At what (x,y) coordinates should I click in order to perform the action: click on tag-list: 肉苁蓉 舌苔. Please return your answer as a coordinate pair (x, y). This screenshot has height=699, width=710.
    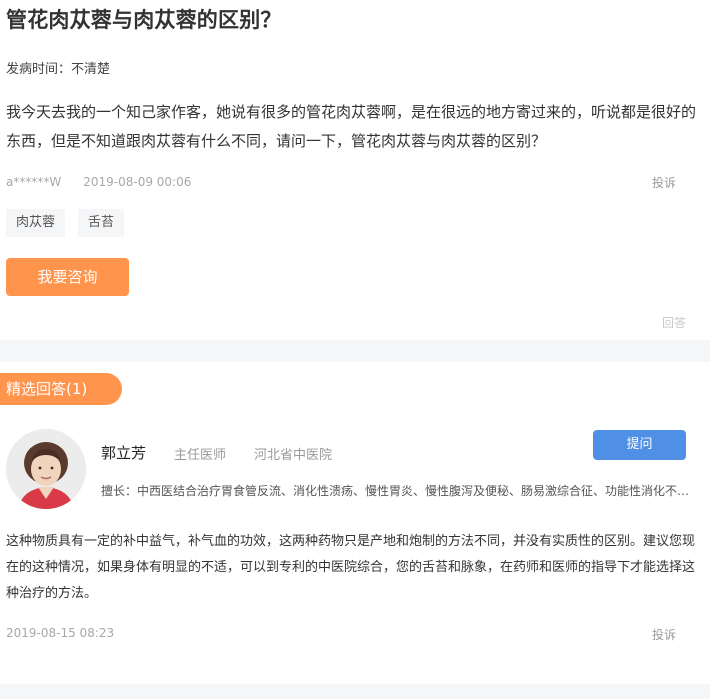
    Looking at the image, I should click on (65, 223).